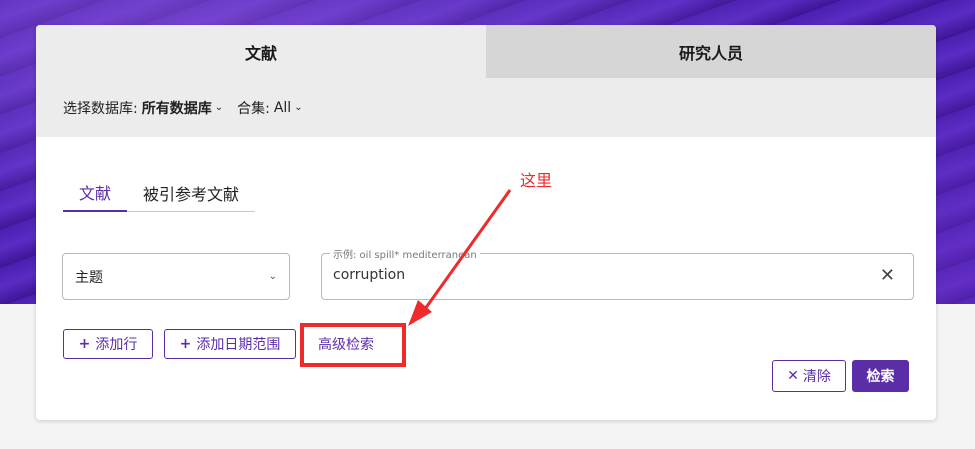  Describe the element at coordinates (593, 275) in the screenshot. I see `search-input` at that location.